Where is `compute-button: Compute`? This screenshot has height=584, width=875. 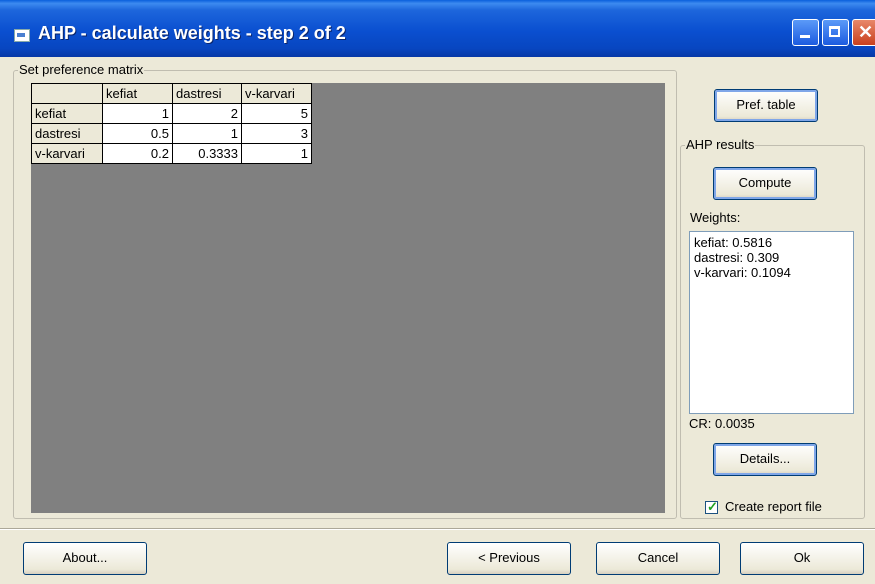
compute-button: Compute is located at coordinates (765, 183).